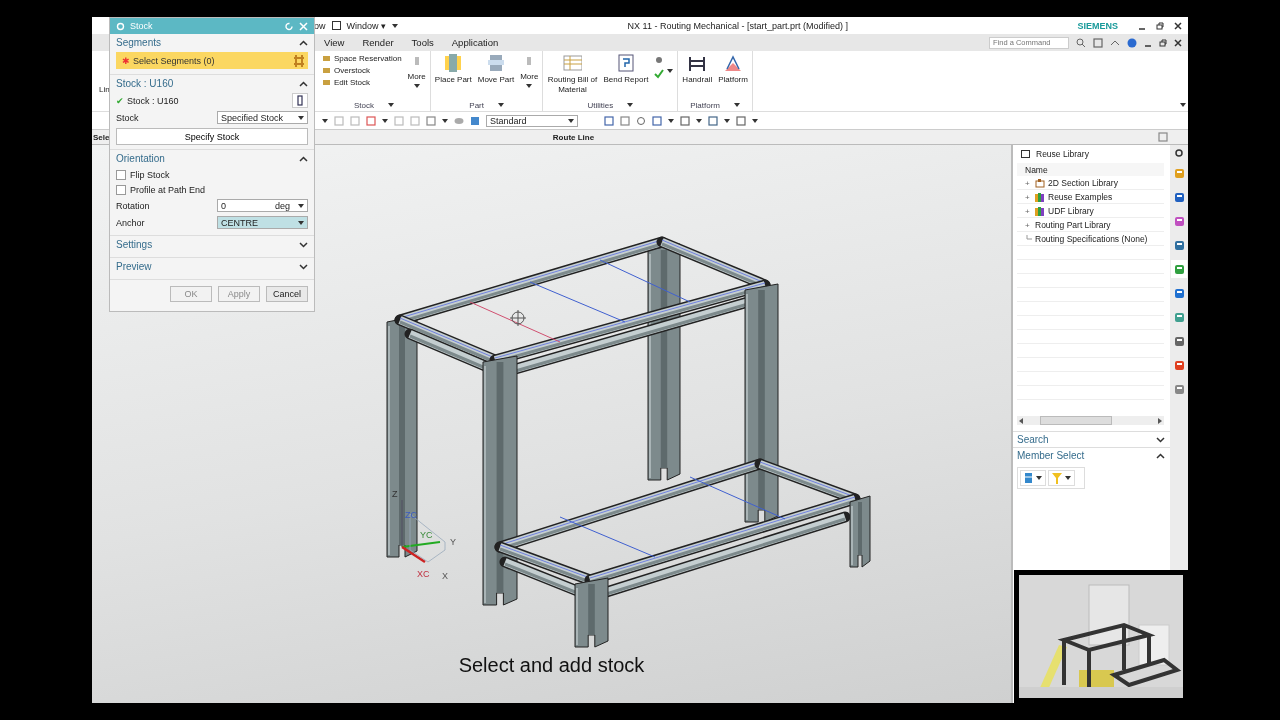  Describe the element at coordinates (362, 82) in the screenshot. I see `ribbon-command: Edit Stock` at that location.